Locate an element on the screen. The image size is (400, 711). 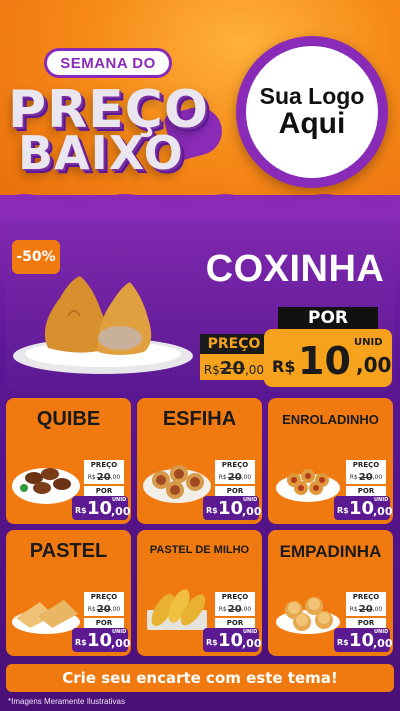
logo-circle: Sua Logo Aqui is located at coordinates (312, 112).